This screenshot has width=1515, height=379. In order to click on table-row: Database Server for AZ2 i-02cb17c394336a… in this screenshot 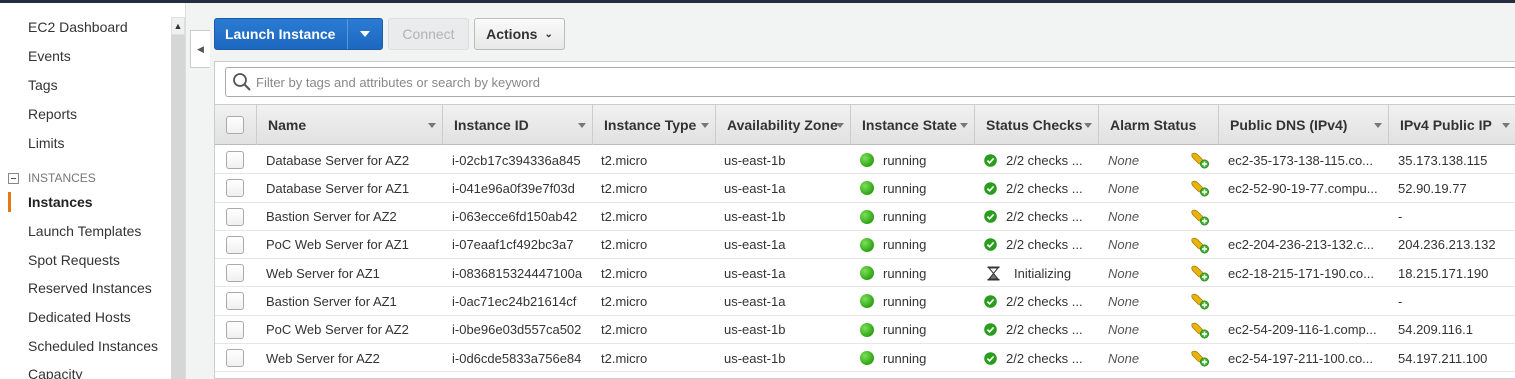, I will do `click(865, 160)`.